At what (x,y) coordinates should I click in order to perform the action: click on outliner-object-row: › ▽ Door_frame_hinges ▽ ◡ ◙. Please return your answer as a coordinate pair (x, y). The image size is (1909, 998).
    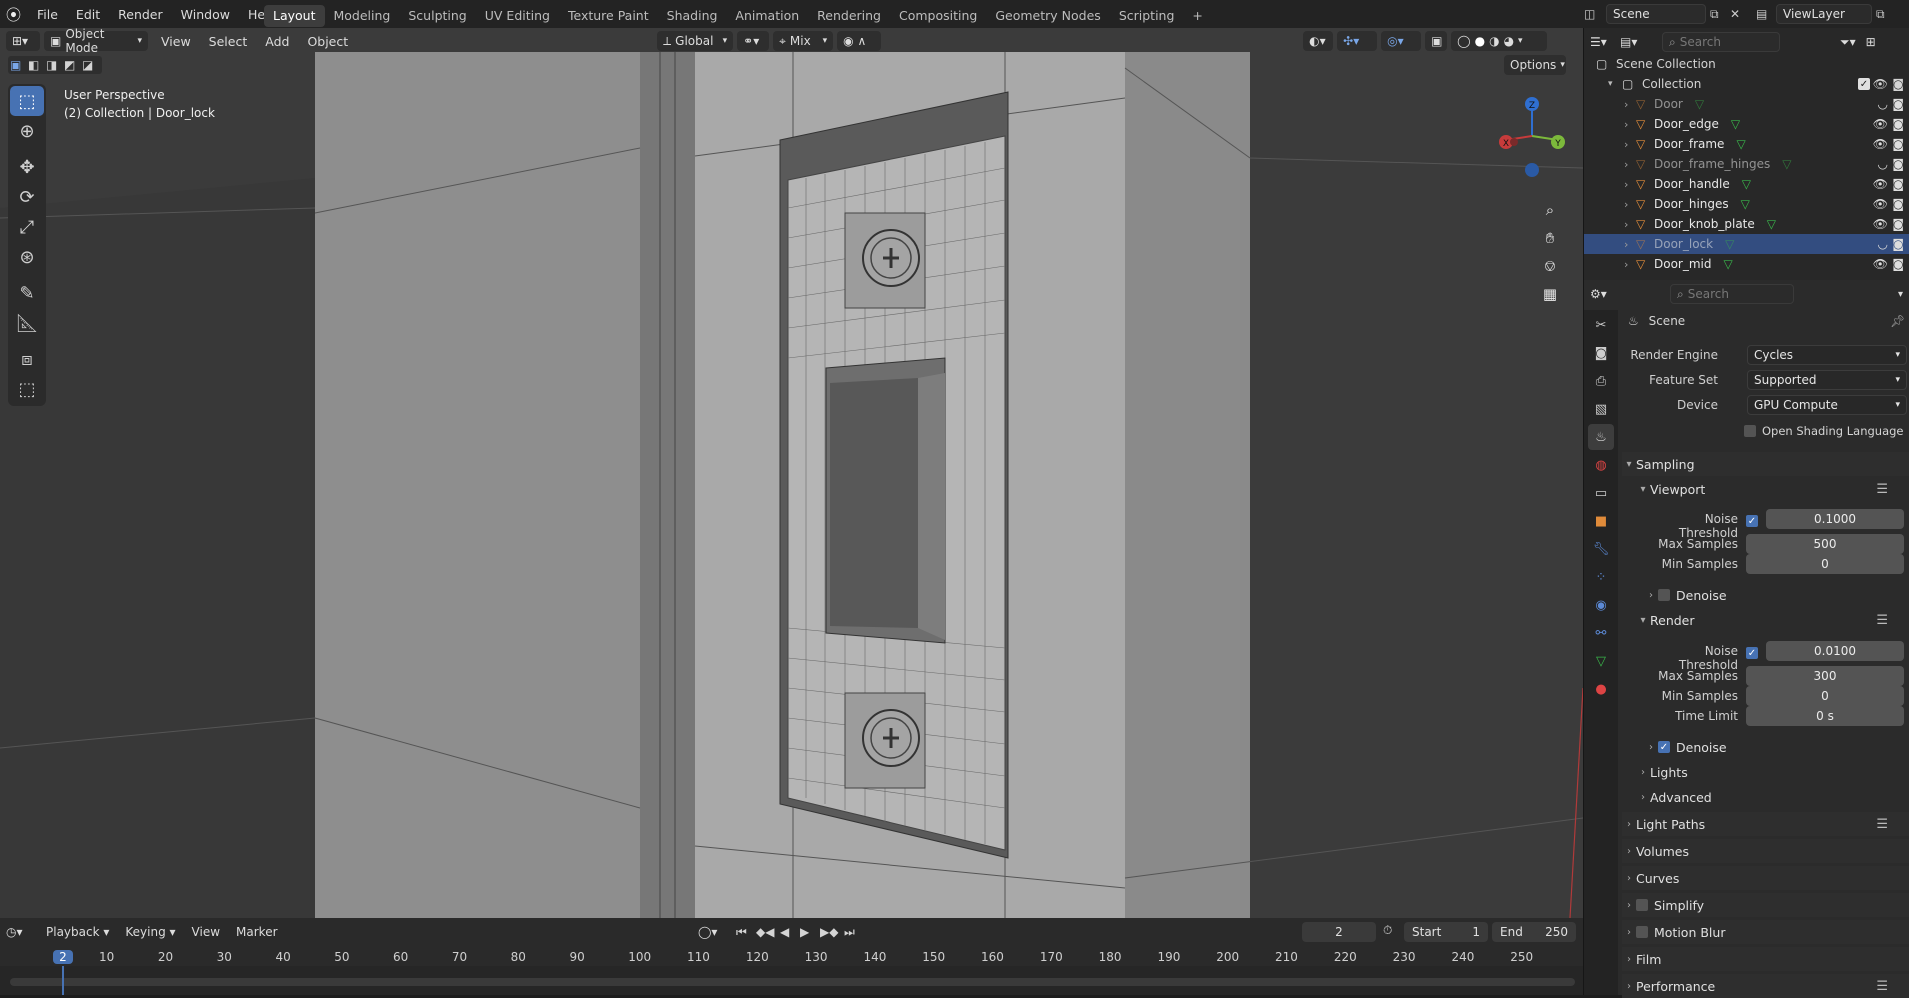
    Looking at the image, I should click on (1746, 164).